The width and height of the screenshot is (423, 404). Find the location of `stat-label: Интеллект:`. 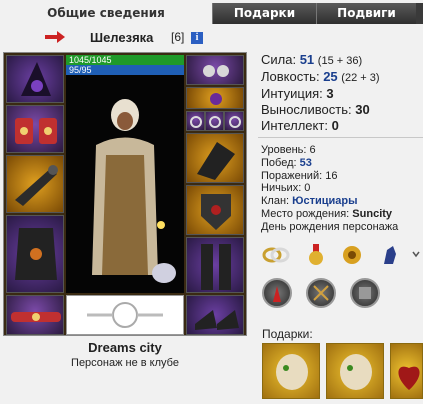

stat-label: Интеллект: is located at coordinates (294, 125).